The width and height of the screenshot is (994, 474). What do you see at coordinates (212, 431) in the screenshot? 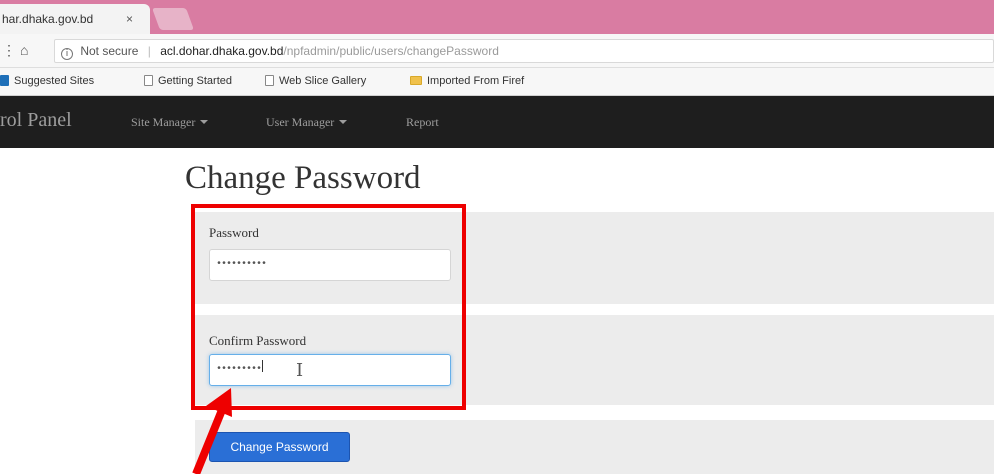
I see `annotation-arrow-icon` at bounding box center [212, 431].